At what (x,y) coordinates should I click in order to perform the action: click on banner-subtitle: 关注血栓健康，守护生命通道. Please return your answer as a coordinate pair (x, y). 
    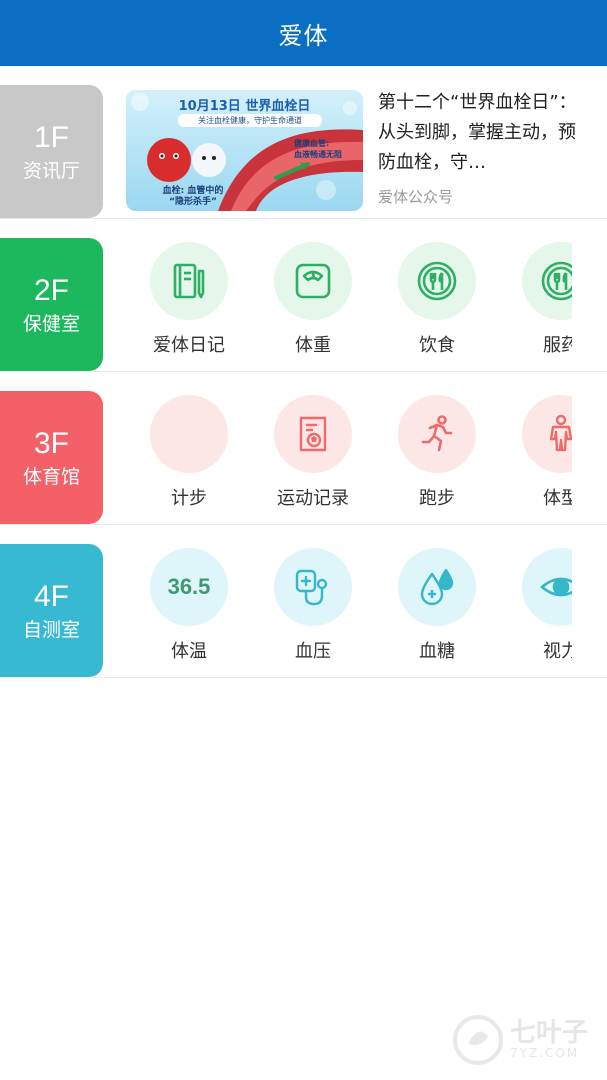
    Looking at the image, I should click on (250, 120).